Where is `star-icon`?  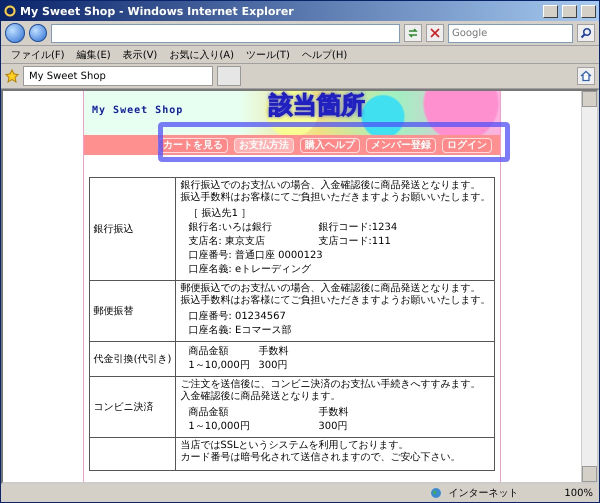 star-icon is located at coordinates (12, 76).